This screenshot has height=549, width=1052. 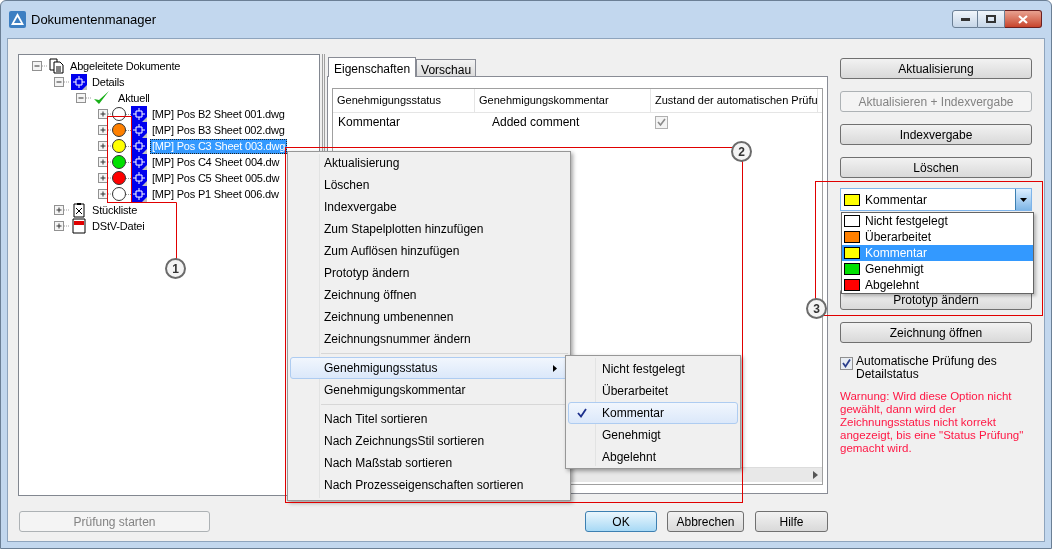 I want to click on tab: Vorschau, so click(x=446, y=67).